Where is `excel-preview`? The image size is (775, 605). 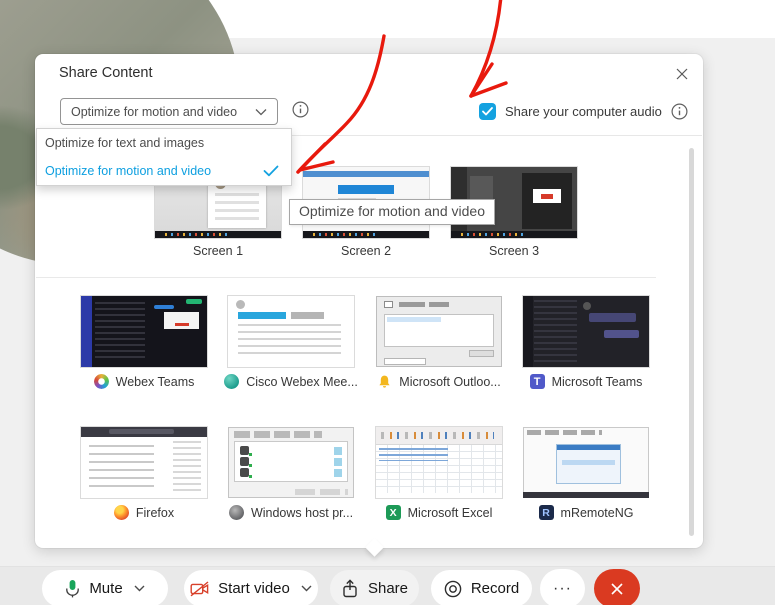 excel-preview is located at coordinates (439, 462).